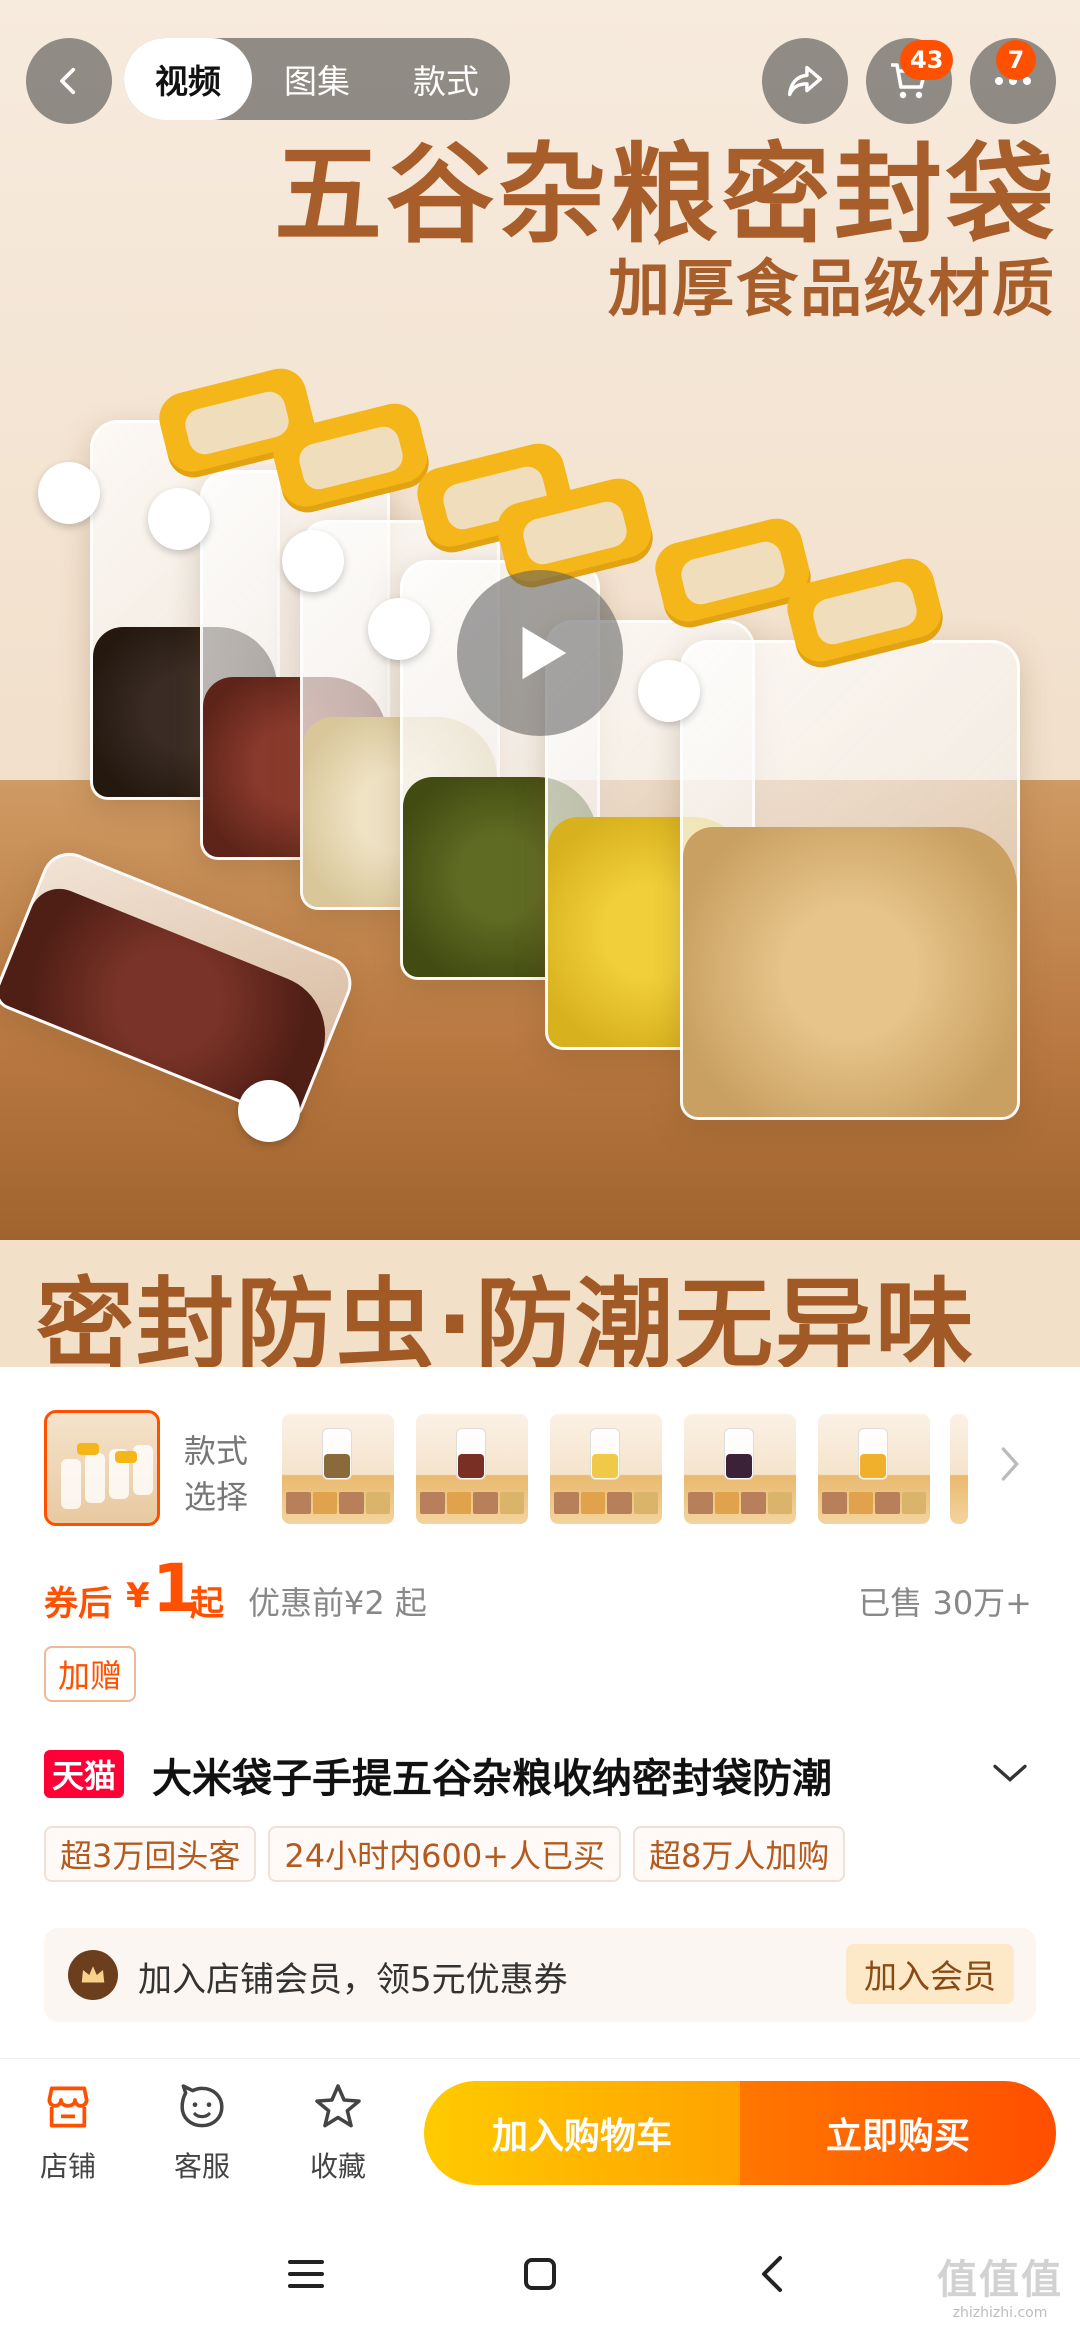 The height and width of the screenshot is (2327, 1080). What do you see at coordinates (338, 2139) in the screenshot?
I see `favorite-button: 收藏` at bounding box center [338, 2139].